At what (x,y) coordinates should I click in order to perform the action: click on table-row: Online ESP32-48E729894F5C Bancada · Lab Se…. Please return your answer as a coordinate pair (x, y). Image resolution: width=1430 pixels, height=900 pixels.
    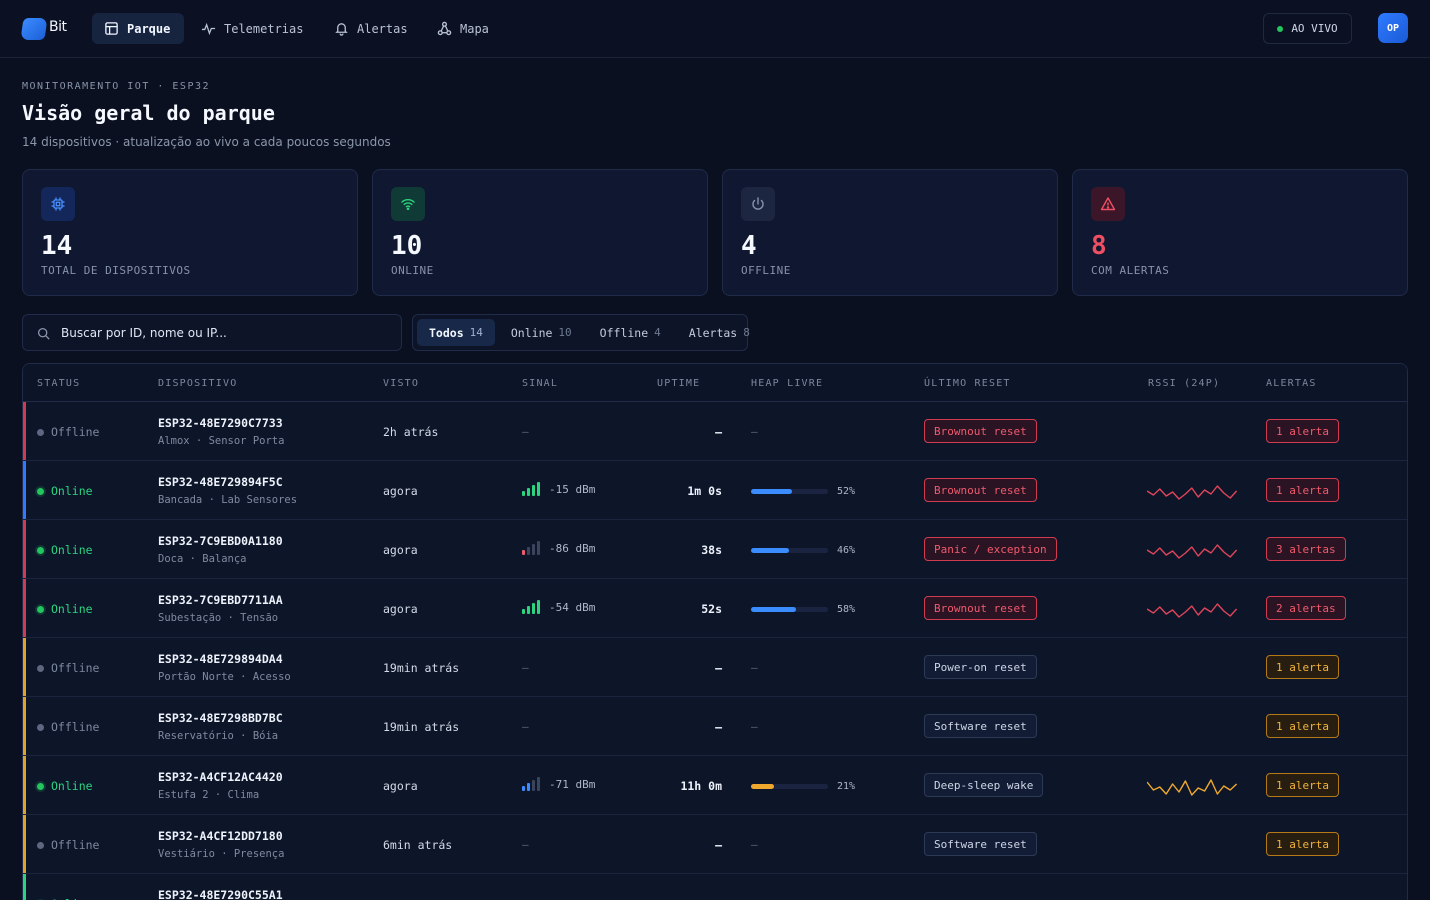
    Looking at the image, I should click on (715, 490).